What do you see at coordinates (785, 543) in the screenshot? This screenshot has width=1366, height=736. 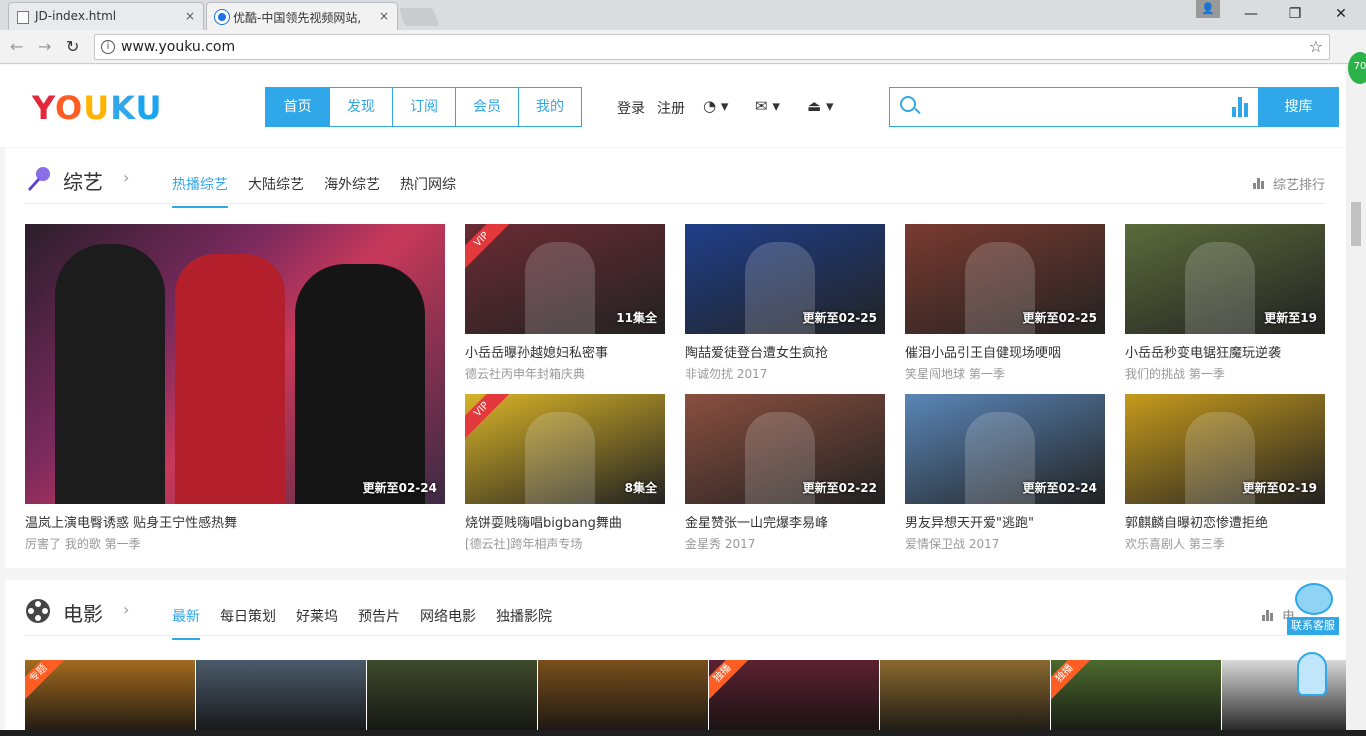 I see `video-subtitle: 金星秀 2017` at bounding box center [785, 543].